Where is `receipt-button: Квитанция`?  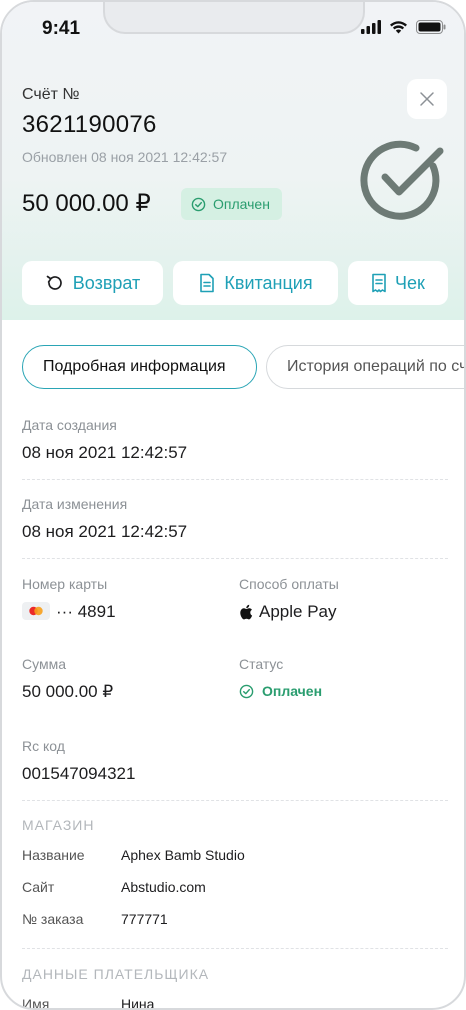 receipt-button: Квитанция is located at coordinates (255, 283).